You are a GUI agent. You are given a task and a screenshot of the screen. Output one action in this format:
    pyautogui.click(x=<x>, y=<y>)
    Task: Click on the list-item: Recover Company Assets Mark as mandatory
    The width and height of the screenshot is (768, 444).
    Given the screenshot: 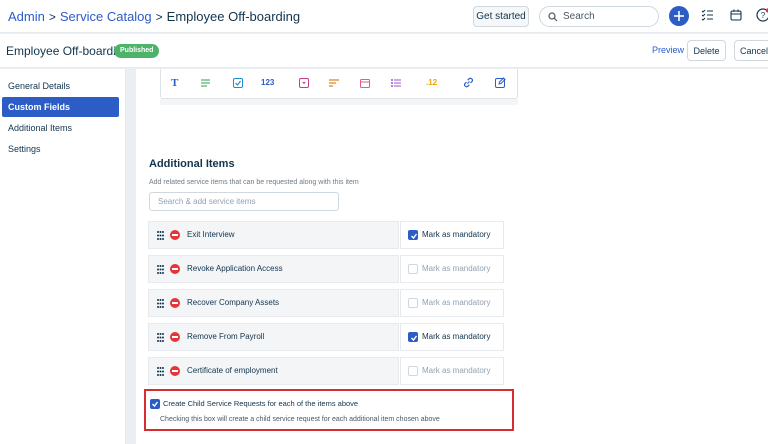 What is the action you would take?
    pyautogui.click(x=326, y=303)
    